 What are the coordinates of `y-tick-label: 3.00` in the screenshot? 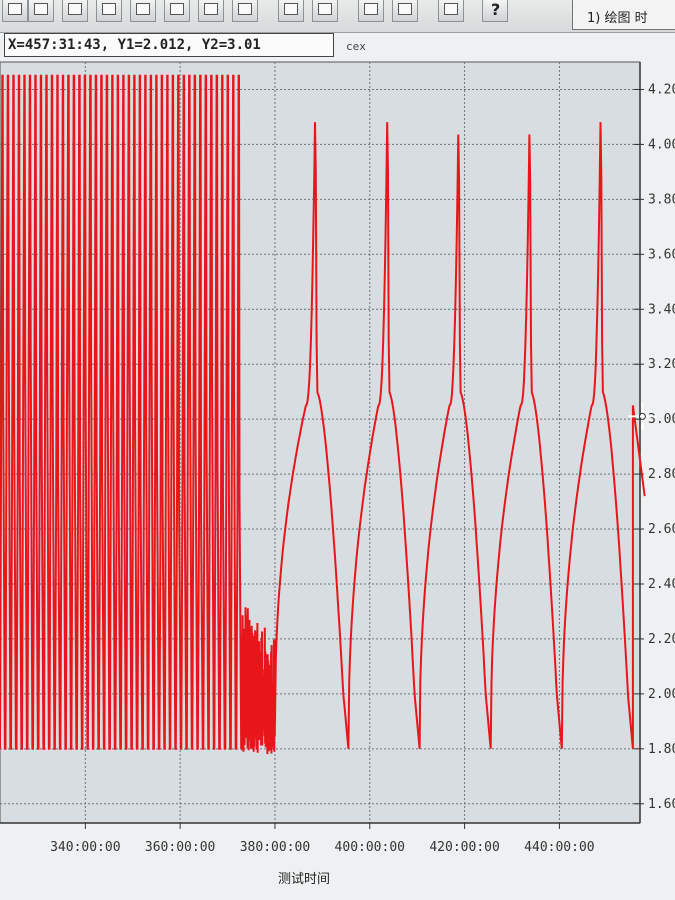 It's located at (661, 419).